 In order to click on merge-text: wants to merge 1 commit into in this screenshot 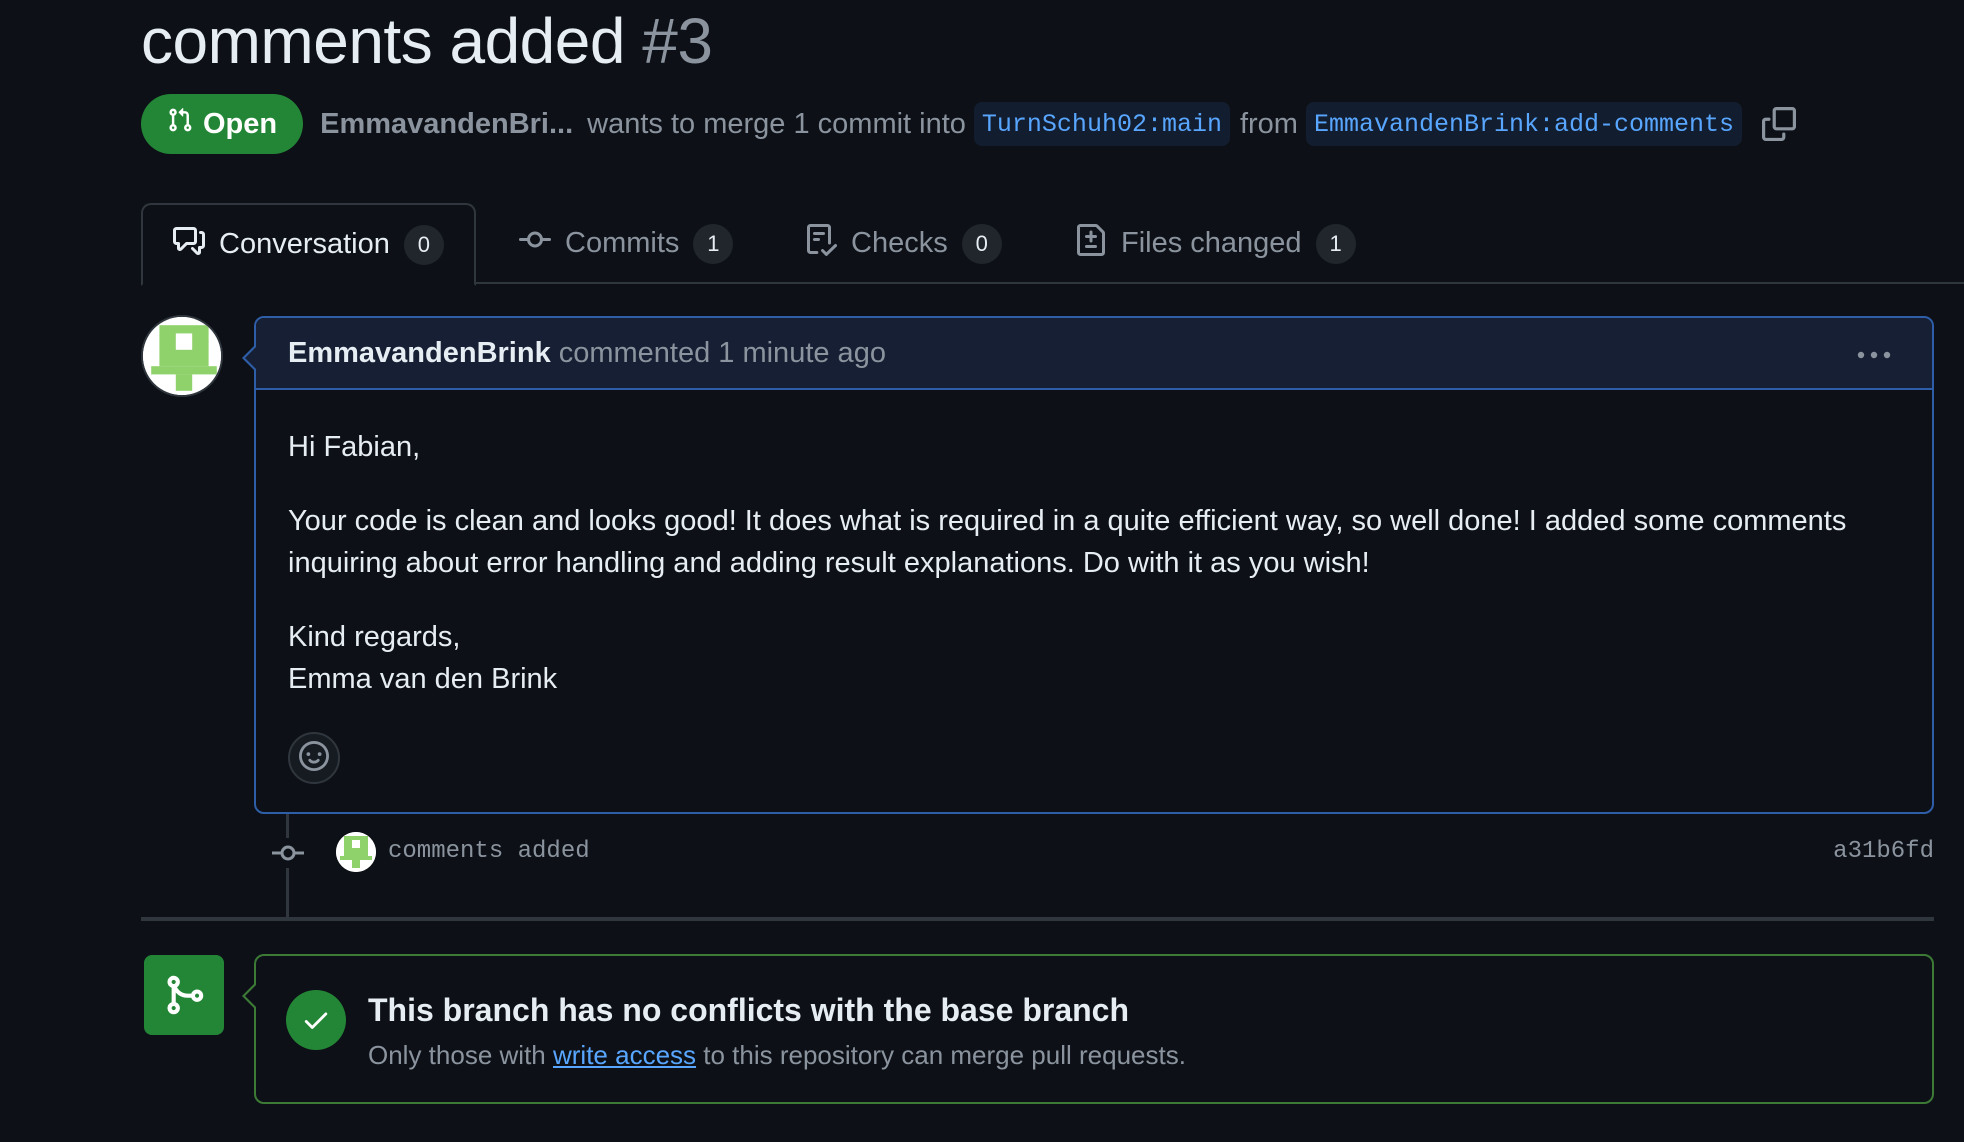, I will do `click(776, 123)`.